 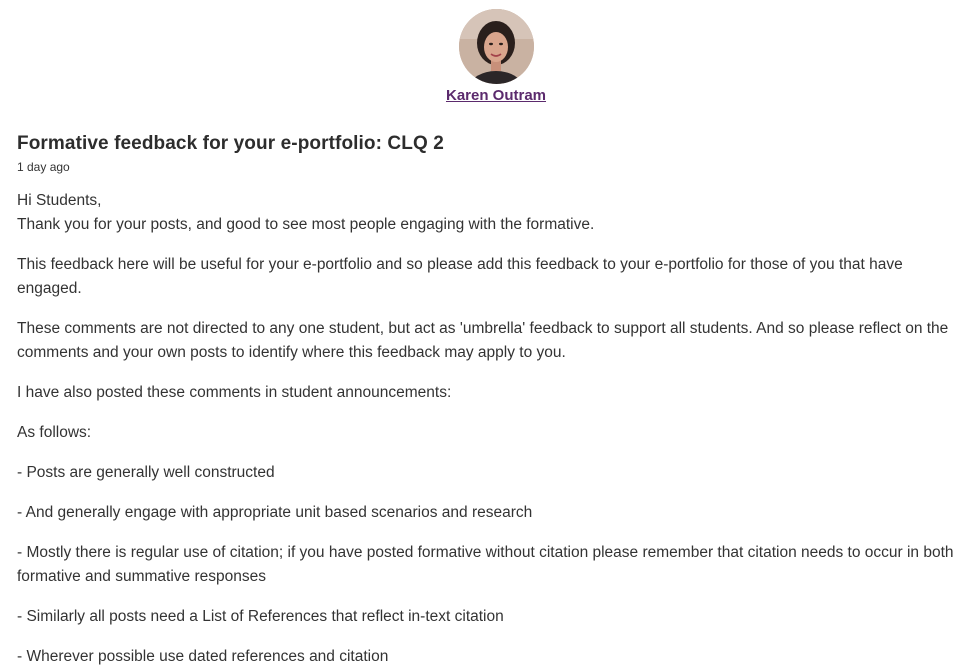 I want to click on author-name-link: Karen Outram, so click(x=496, y=95).